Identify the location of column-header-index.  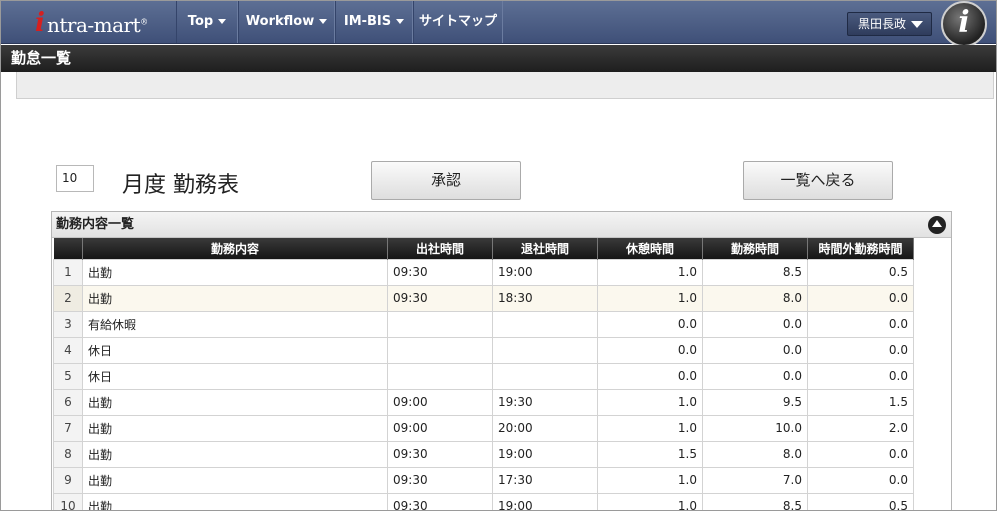
(68, 248).